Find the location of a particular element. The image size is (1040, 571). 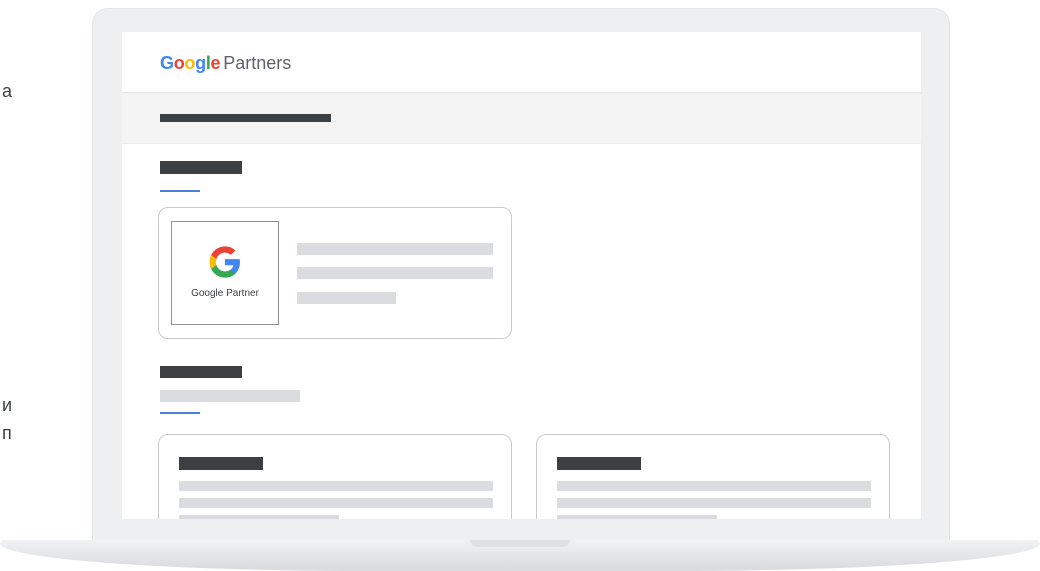

subheader-bar is located at coordinates (521, 118).